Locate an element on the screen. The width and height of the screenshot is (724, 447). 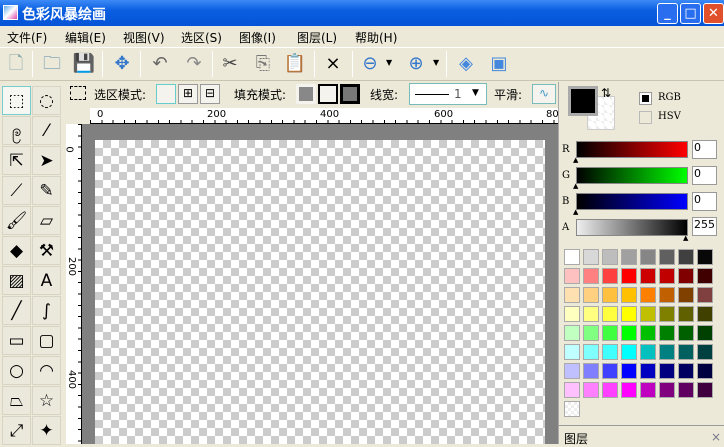
tool-arrow-line-icon: ⤢ is located at coordinates (16, 430).